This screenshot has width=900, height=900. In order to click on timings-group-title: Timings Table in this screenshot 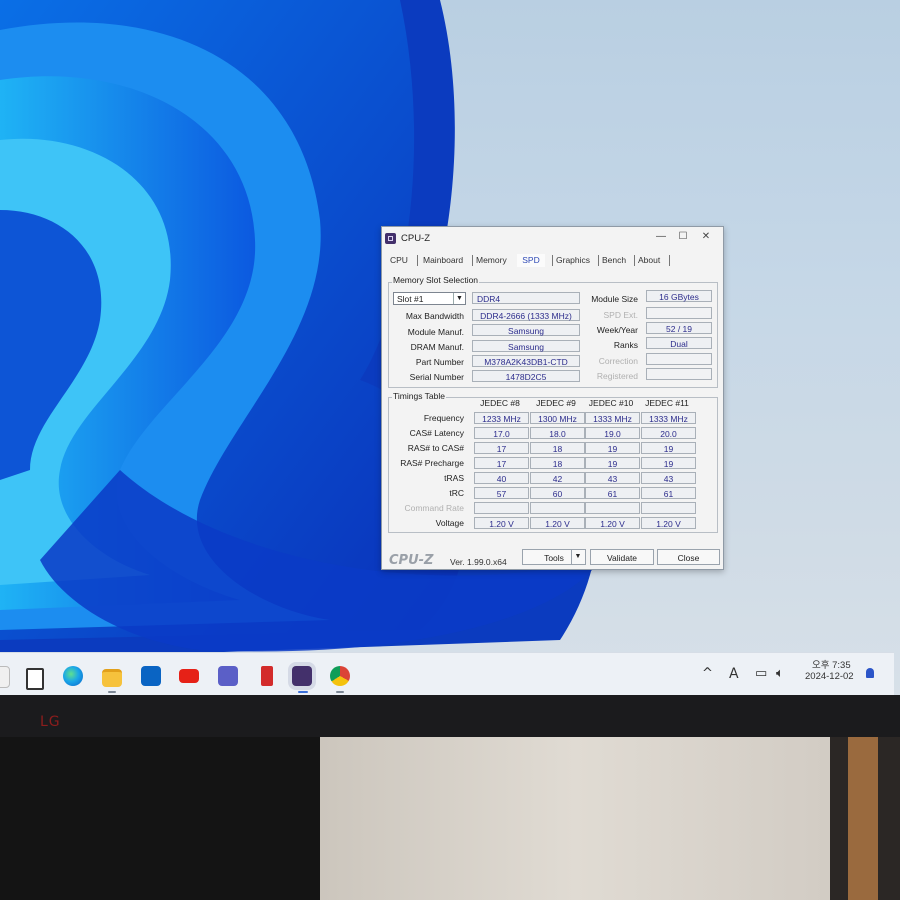, I will do `click(419, 396)`.